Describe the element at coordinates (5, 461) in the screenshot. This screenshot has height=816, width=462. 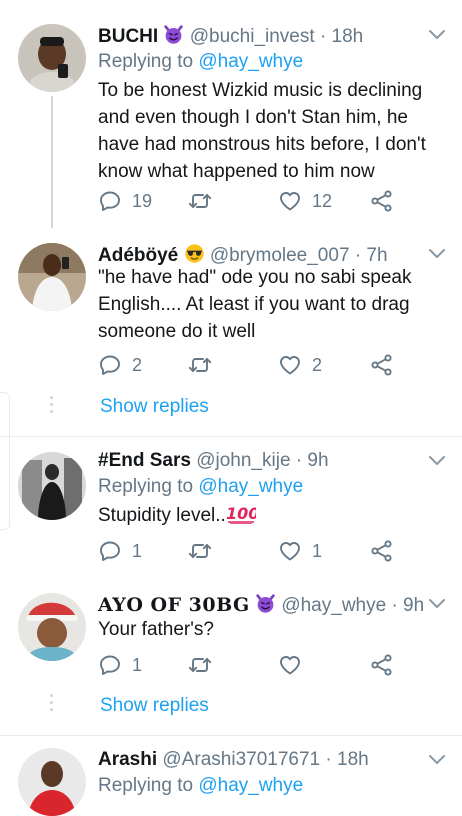
I see `scroll-edge` at that location.